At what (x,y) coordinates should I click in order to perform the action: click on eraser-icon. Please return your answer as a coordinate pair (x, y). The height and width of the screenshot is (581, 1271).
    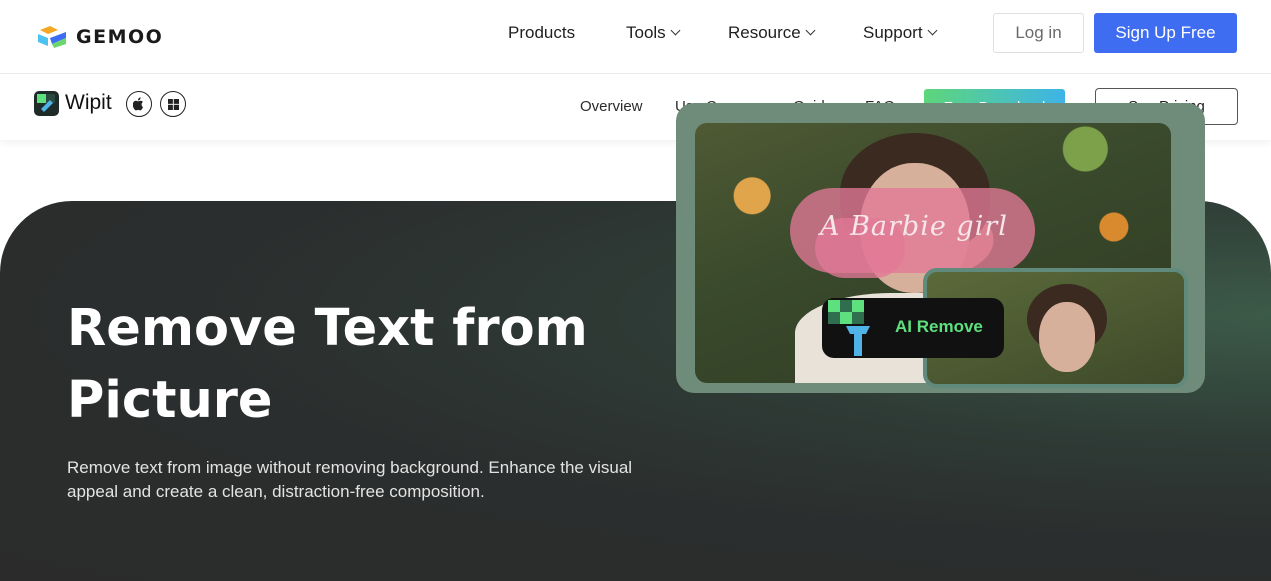
    Looking at the image, I should click on (849, 328).